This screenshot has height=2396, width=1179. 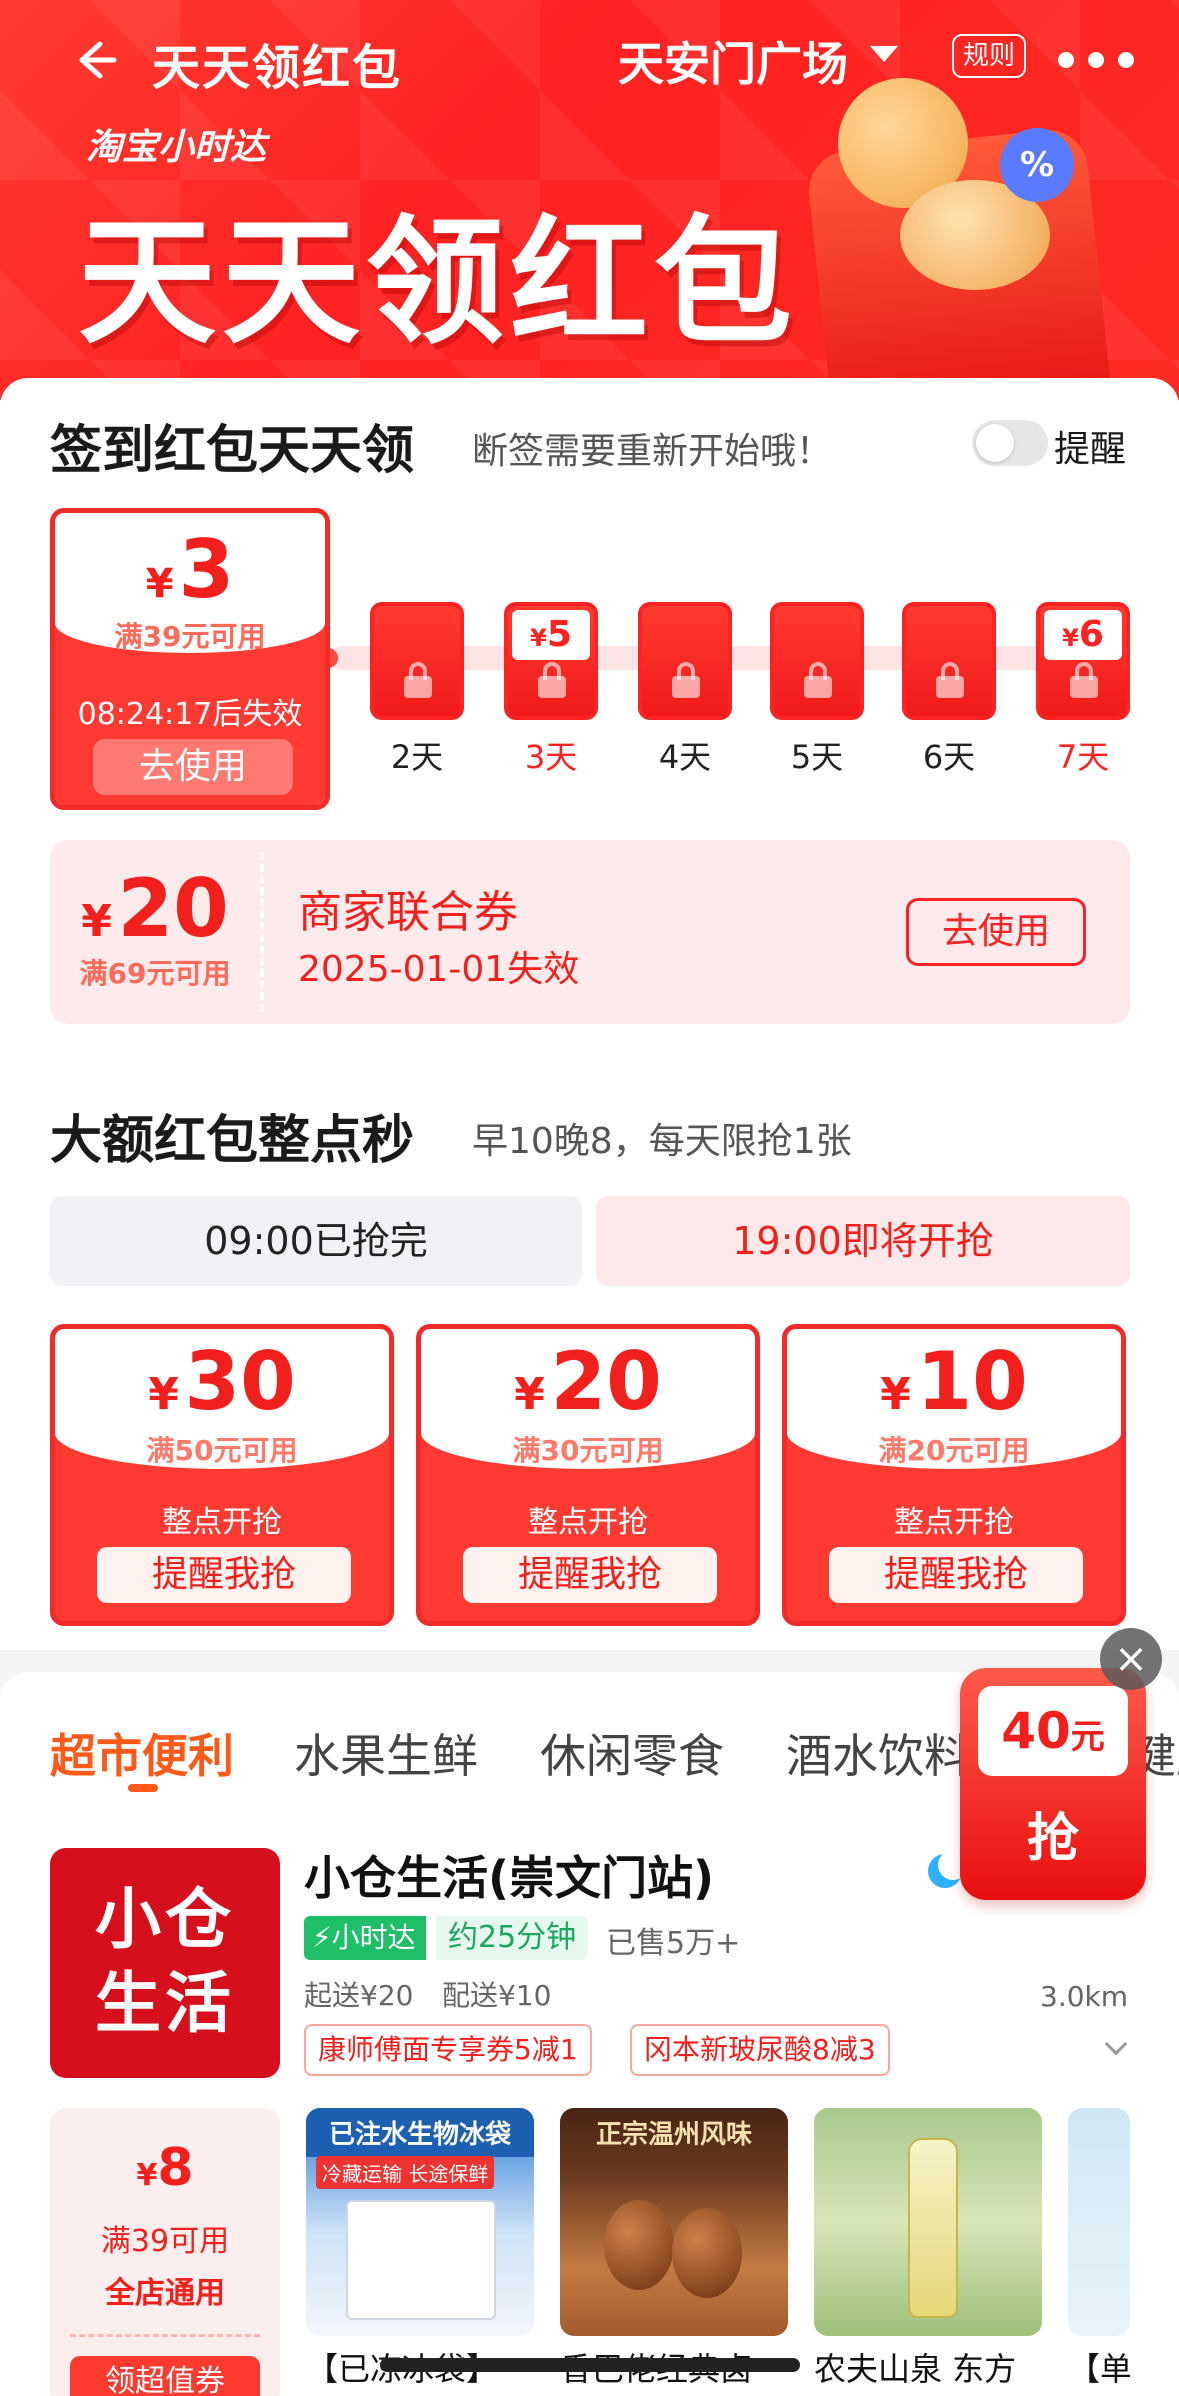 I want to click on product-image: 已注水生物冰袋 冷藏运输 长途保鲜, so click(x=420, y=2222).